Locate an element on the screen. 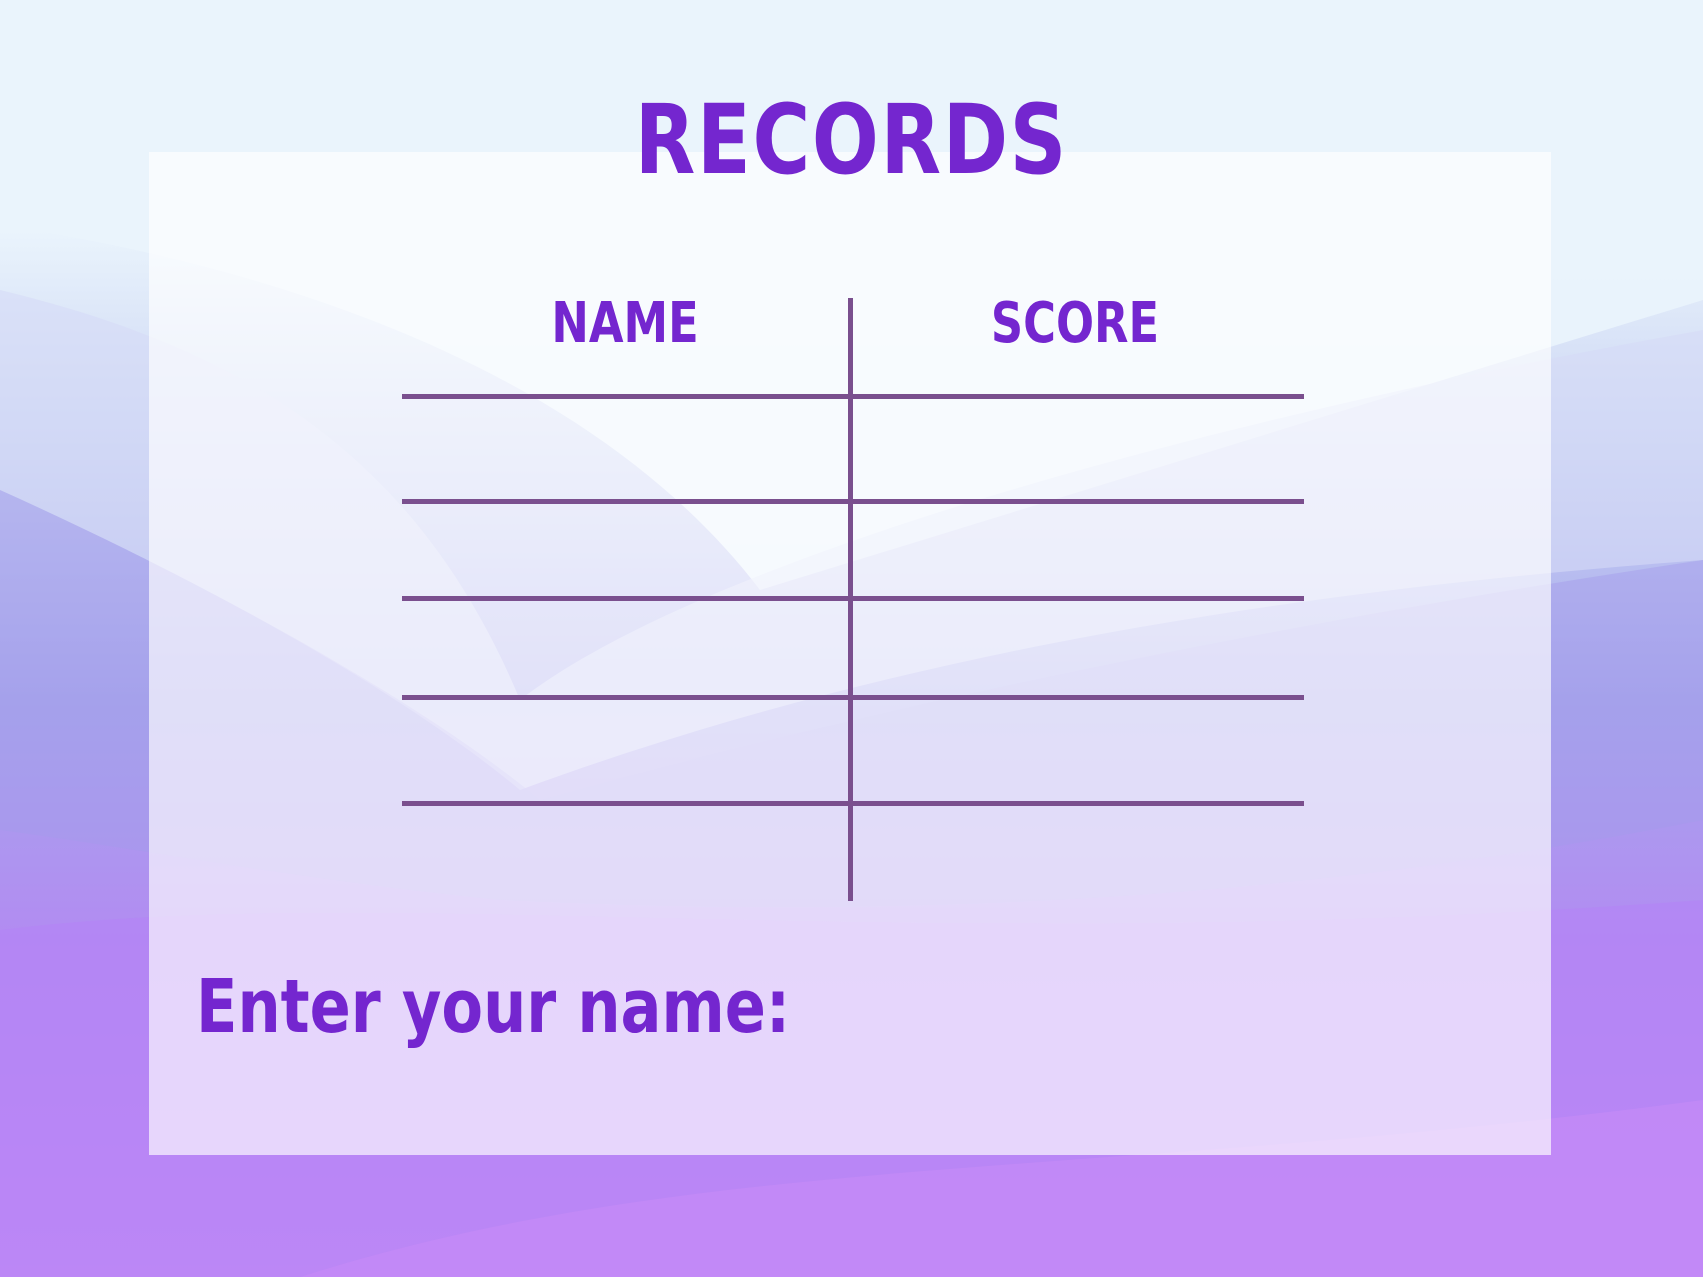 The image size is (1703, 1277). score-column-header: SCORE is located at coordinates (1075, 323).